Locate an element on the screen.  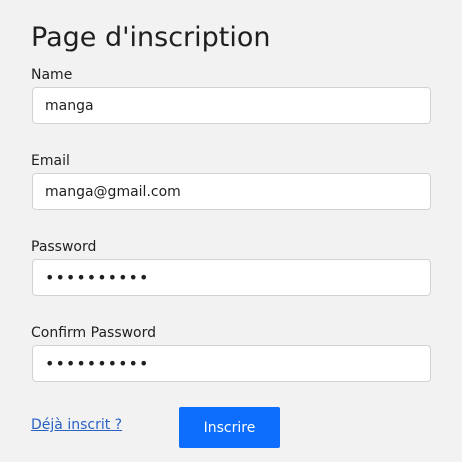
email-input is located at coordinates (231, 191).